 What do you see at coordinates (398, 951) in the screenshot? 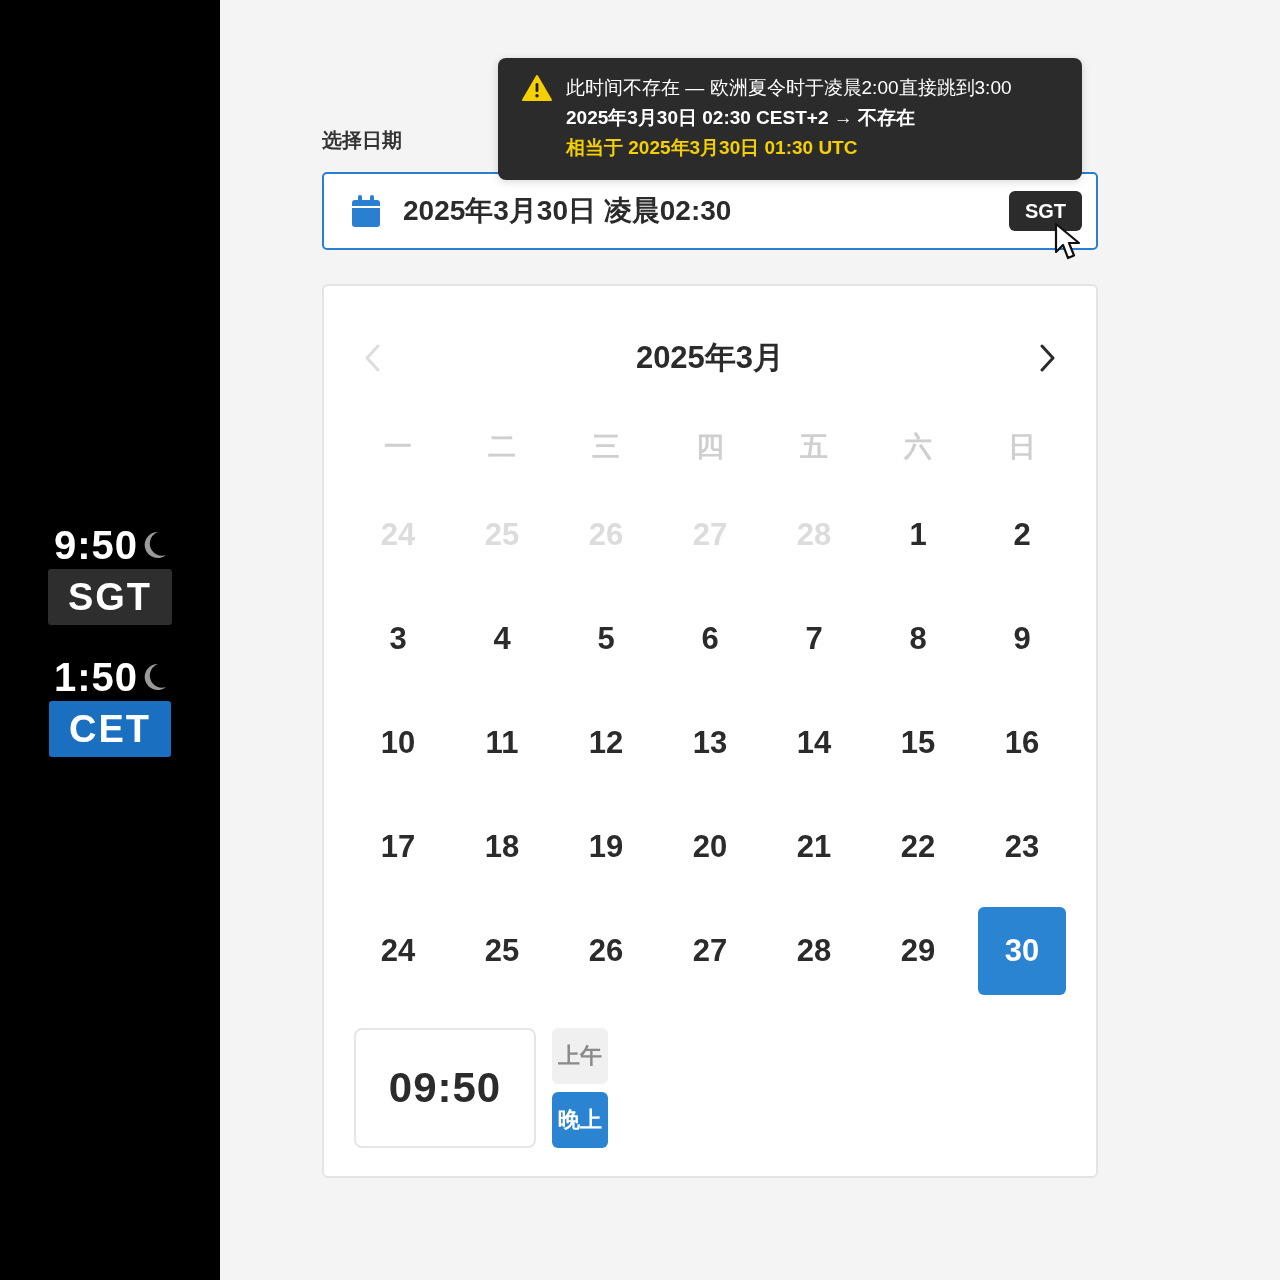
I see `day-cell: 24` at bounding box center [398, 951].